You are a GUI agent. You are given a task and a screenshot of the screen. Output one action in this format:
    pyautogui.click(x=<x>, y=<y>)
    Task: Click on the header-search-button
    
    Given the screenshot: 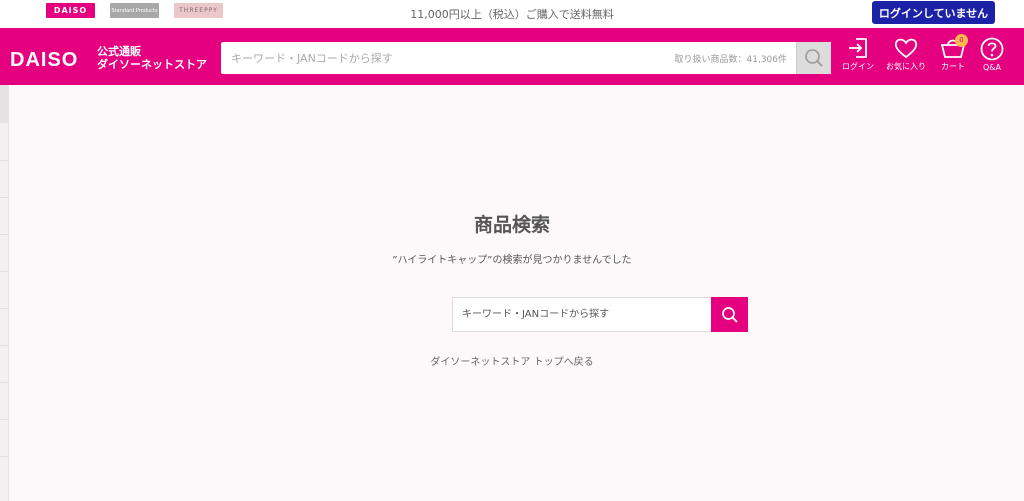 What is the action you would take?
    pyautogui.click(x=813, y=58)
    